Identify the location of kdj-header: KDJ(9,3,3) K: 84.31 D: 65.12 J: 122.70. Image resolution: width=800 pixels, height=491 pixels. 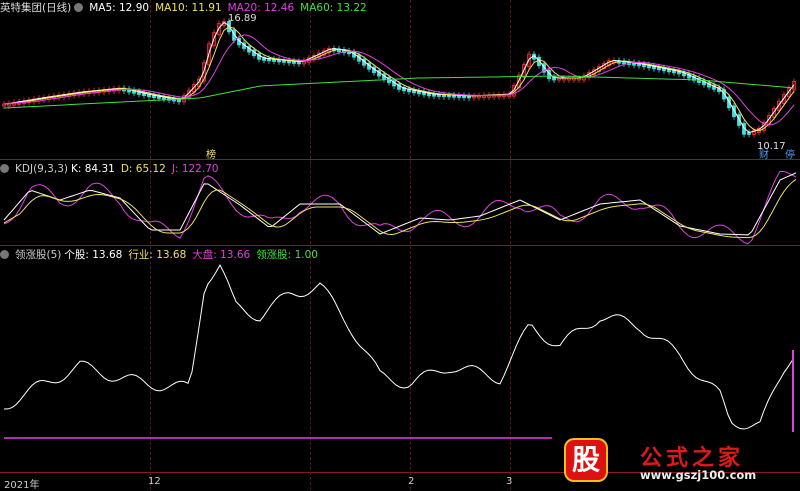
(112, 169).